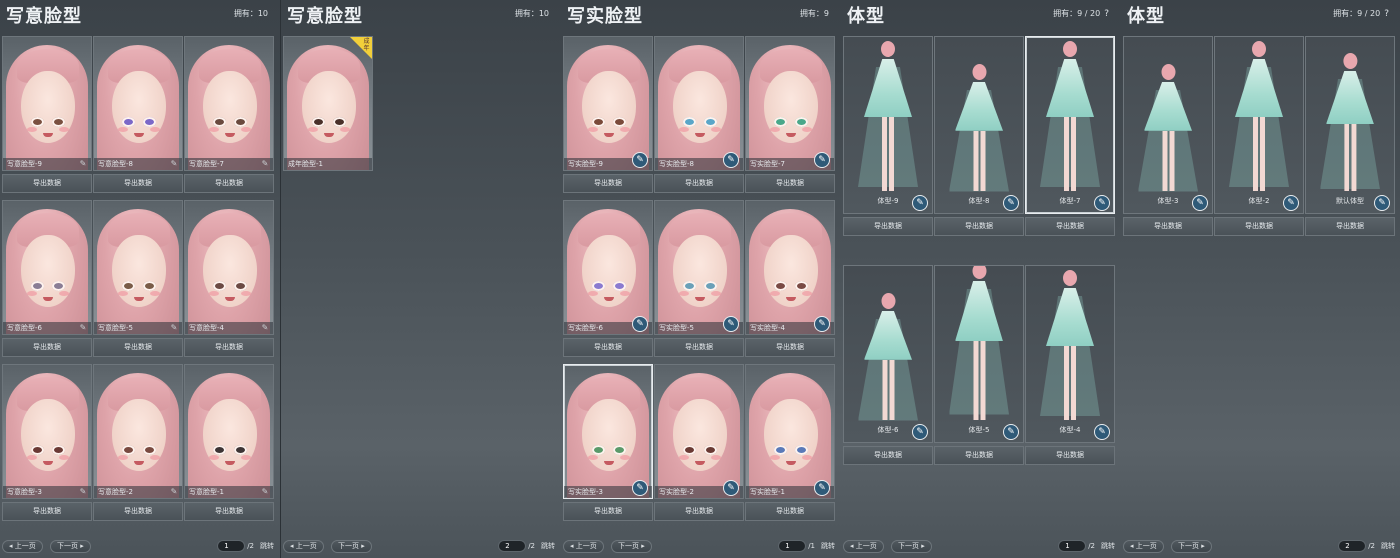 This screenshot has height=558, width=1400. I want to click on face-preview-card: 写实脸型-8 ✎, so click(699, 103).